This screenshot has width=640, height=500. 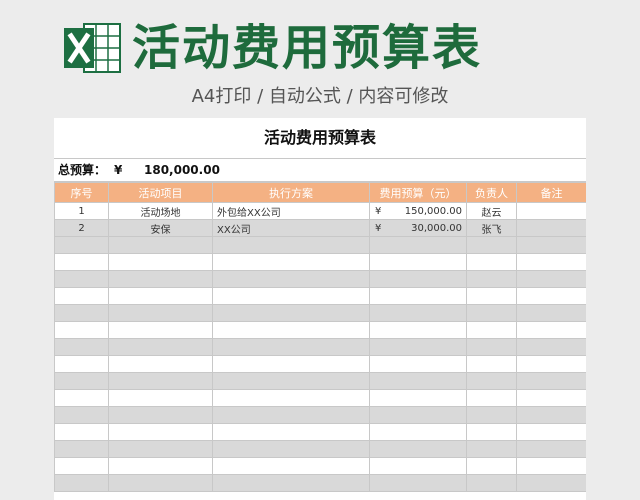 I want to click on cell-owner: 赵云, so click(x=491, y=211).